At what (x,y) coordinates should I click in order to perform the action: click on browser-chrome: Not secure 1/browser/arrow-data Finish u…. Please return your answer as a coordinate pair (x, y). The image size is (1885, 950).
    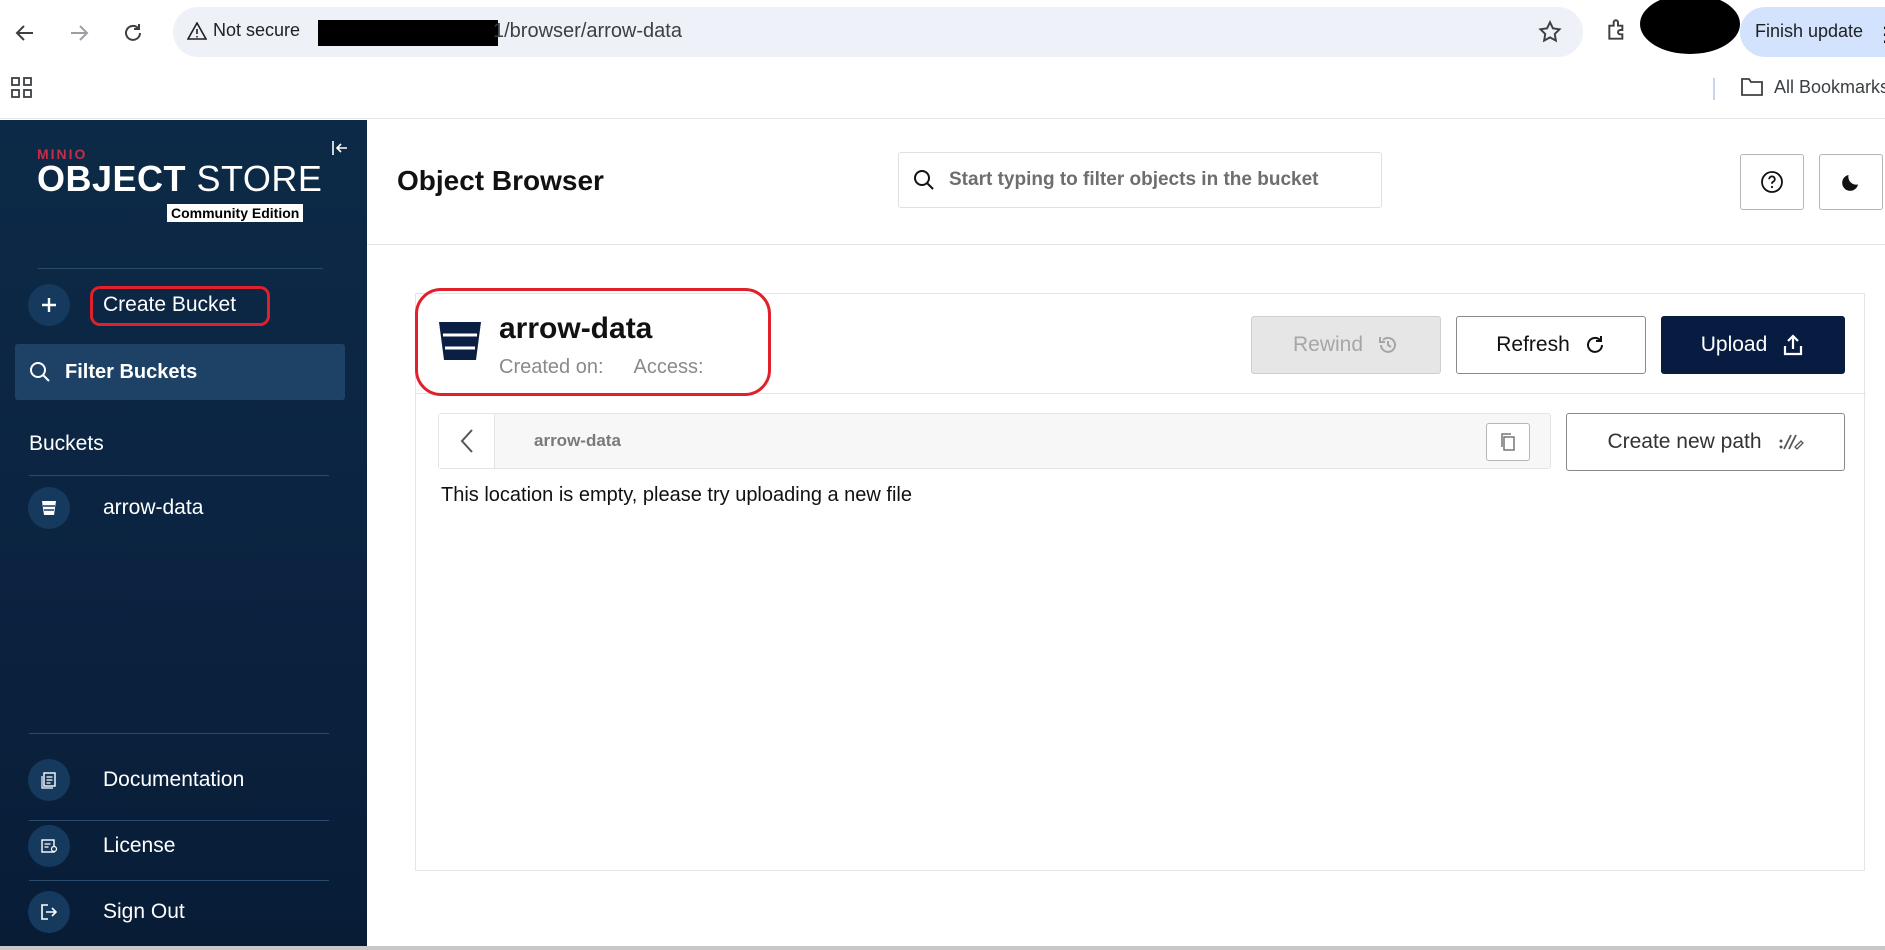
    Looking at the image, I should click on (942, 59).